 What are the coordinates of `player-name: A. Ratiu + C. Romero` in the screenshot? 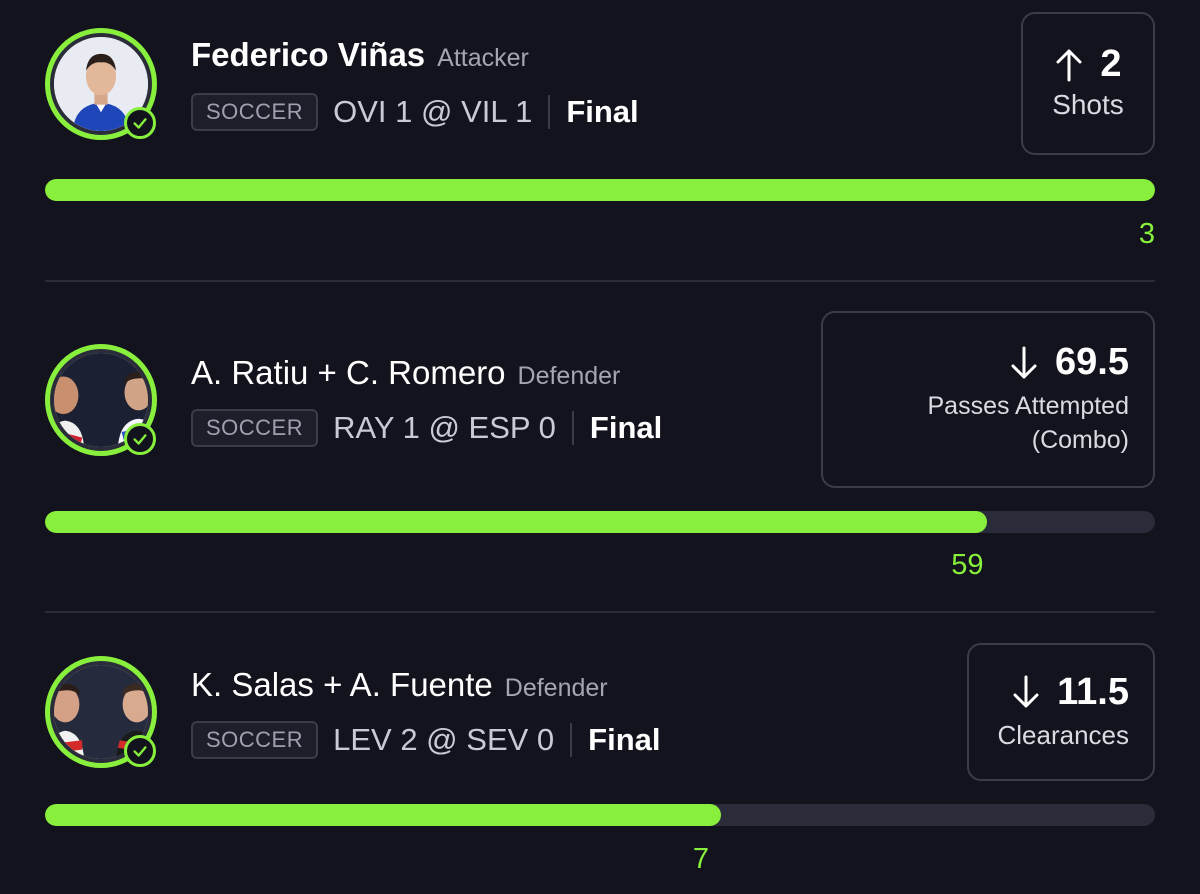 It's located at (348, 372).